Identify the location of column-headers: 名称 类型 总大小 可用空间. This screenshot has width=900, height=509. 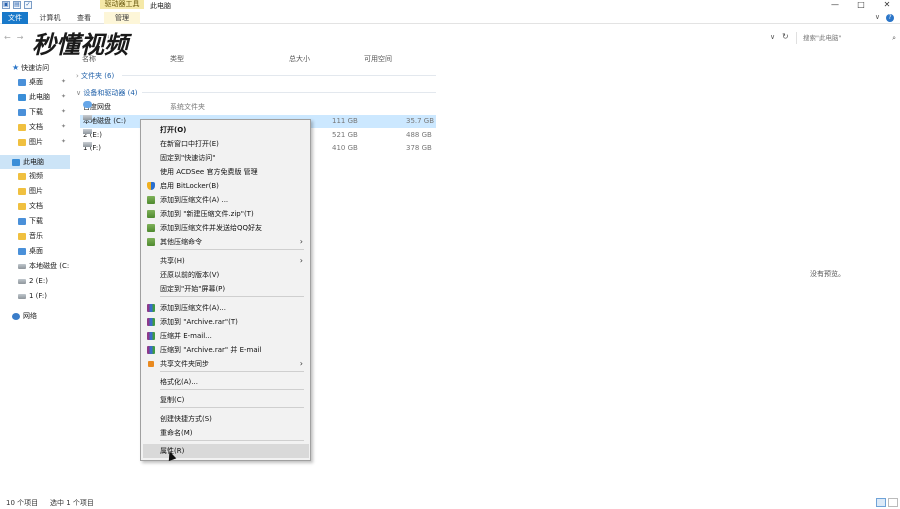
(262, 59).